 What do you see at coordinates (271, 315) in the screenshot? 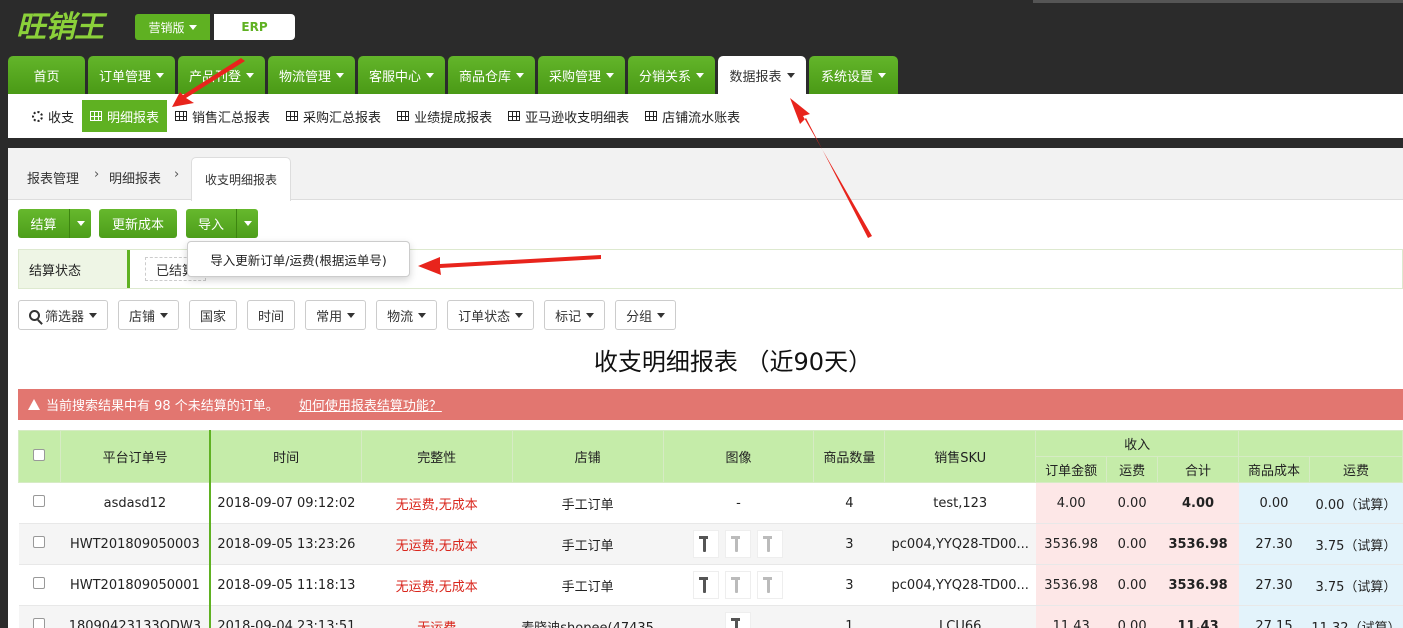
I see `filter-time-button: 时间` at bounding box center [271, 315].